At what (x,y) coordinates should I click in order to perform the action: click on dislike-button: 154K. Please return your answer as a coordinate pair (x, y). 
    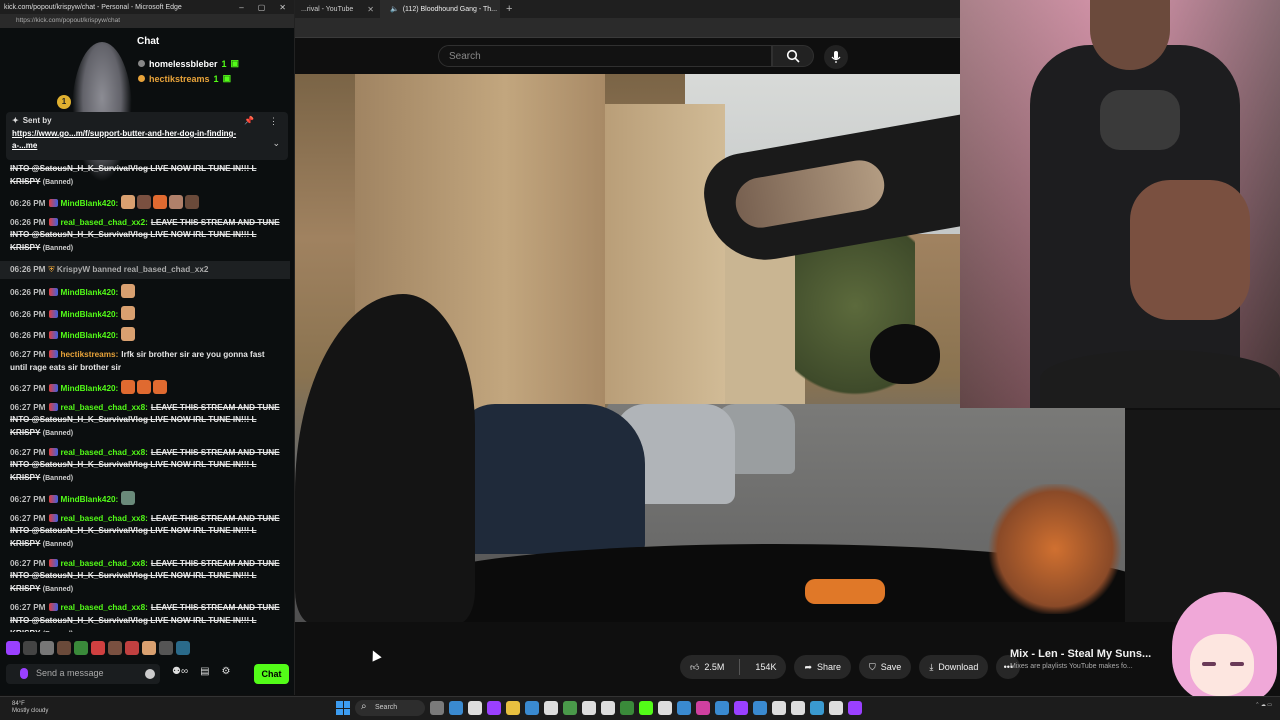
    Looking at the image, I should click on (765, 667).